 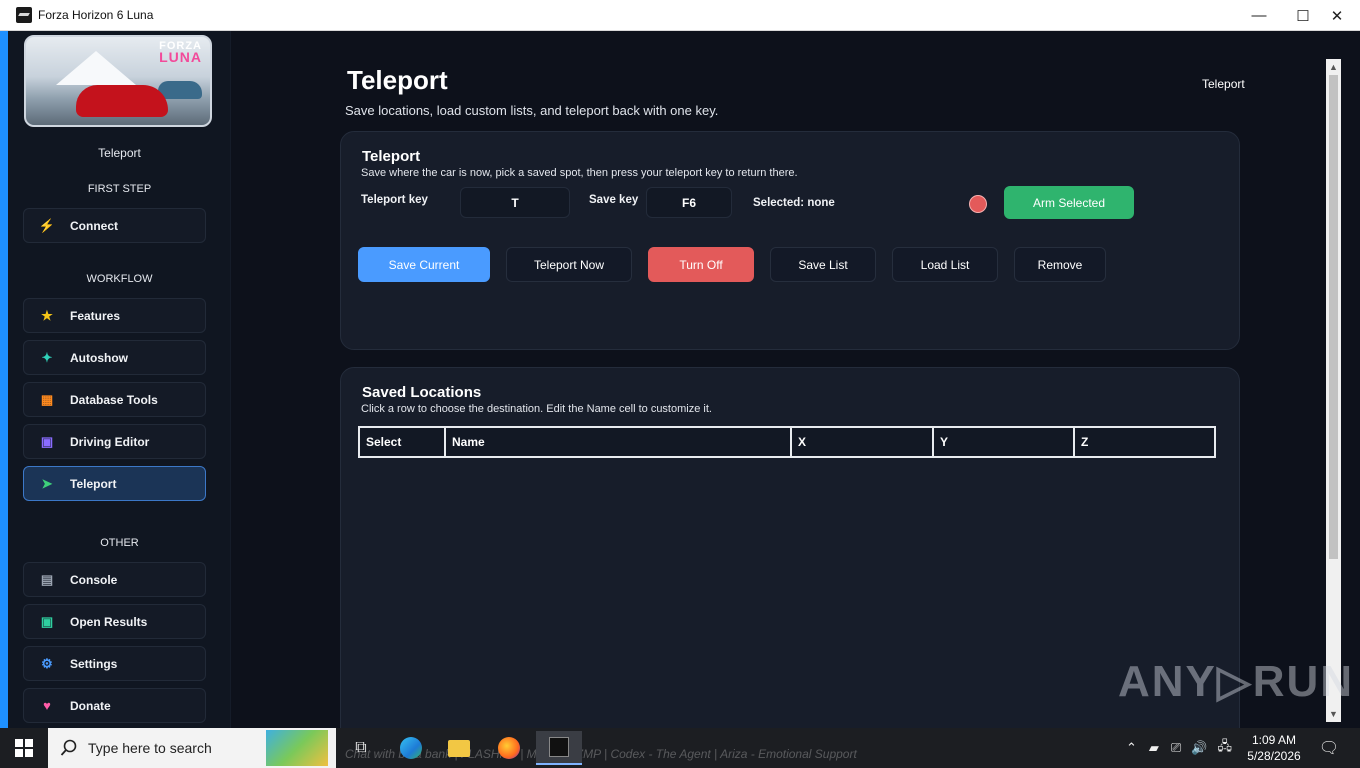 What do you see at coordinates (96, 15) in the screenshot?
I see `window-title: Forza Horizon 6 Luna` at bounding box center [96, 15].